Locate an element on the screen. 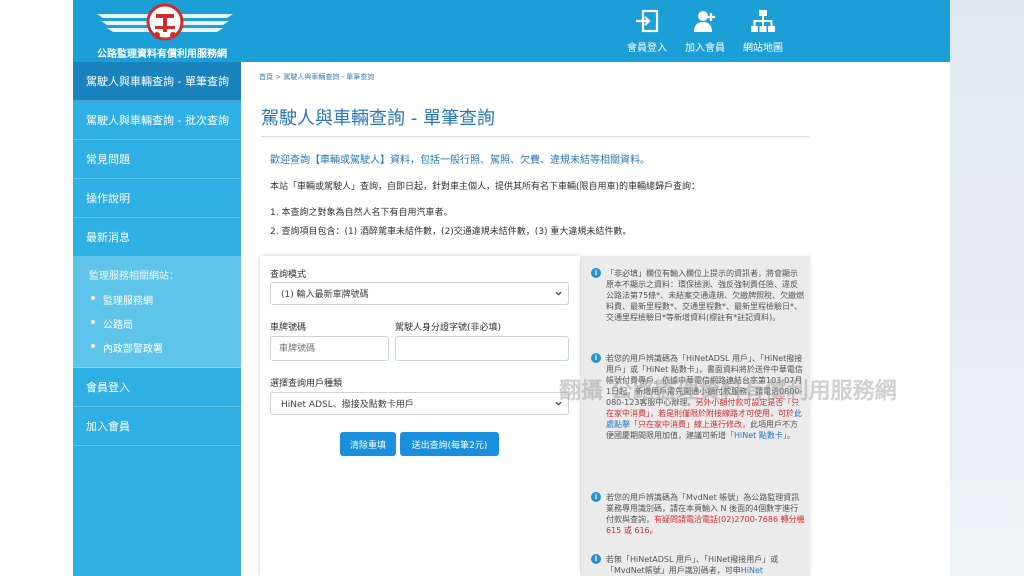 The height and width of the screenshot is (576, 1024). sidebar-item-label: 最新消息 is located at coordinates (108, 237).